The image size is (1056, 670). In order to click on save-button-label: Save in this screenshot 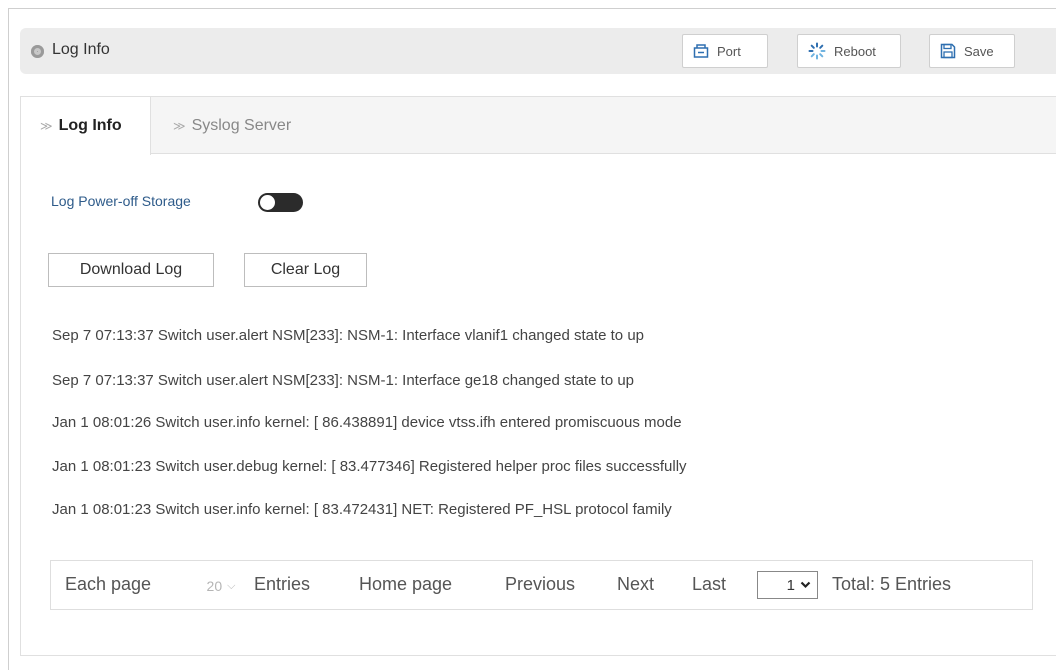, I will do `click(979, 51)`.